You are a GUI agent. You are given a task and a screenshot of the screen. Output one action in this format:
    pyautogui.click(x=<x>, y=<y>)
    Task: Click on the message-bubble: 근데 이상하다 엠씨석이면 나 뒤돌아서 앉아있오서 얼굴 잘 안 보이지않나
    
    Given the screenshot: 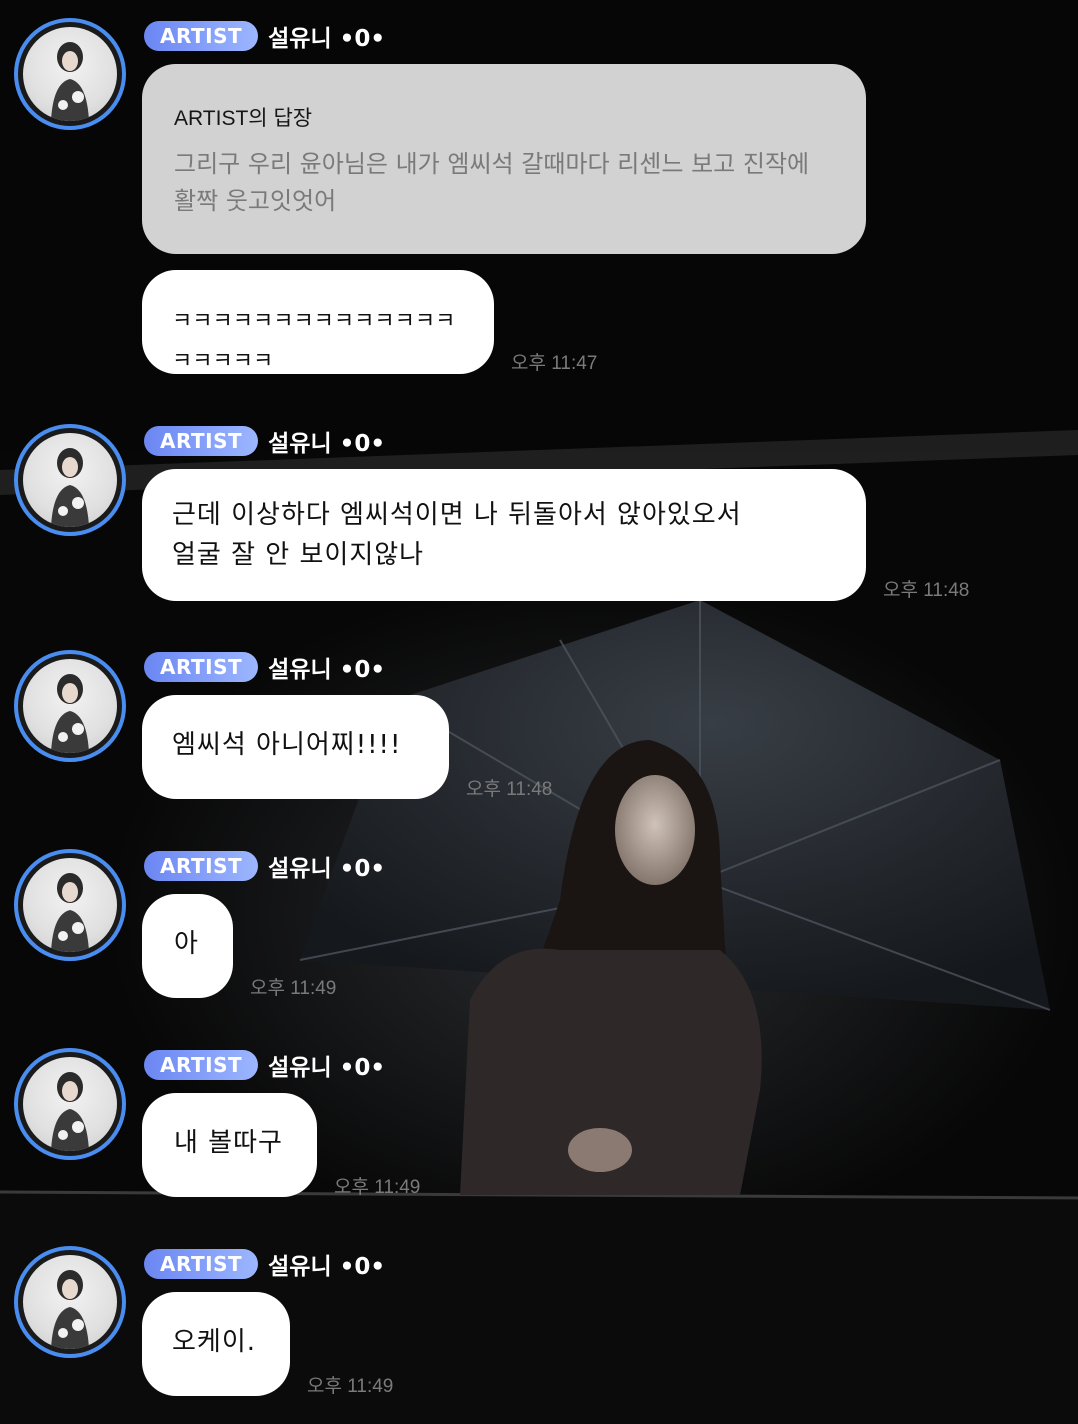 What is the action you would take?
    pyautogui.click(x=504, y=535)
    